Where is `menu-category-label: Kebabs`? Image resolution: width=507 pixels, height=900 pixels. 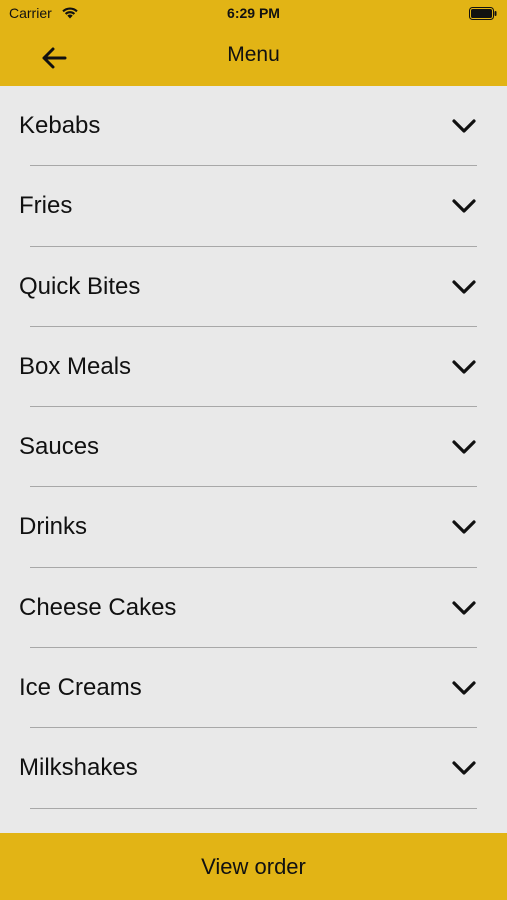
menu-category-label: Kebabs is located at coordinates (60, 125).